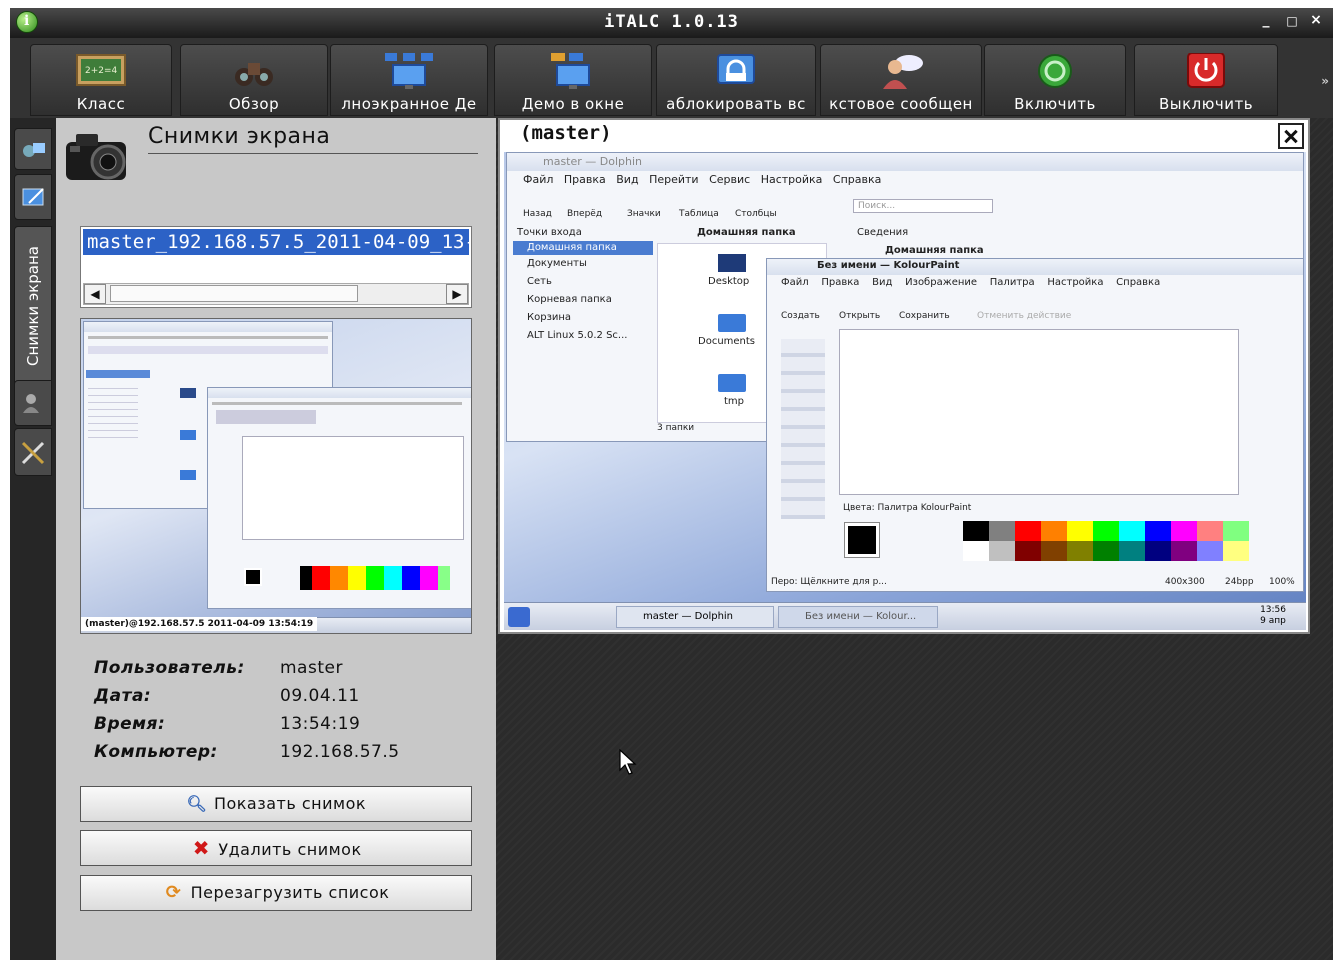 Image resolution: width=1333 pixels, height=960 pixels. What do you see at coordinates (857, 179) in the screenshot?
I see `menu-help: Справка` at bounding box center [857, 179].